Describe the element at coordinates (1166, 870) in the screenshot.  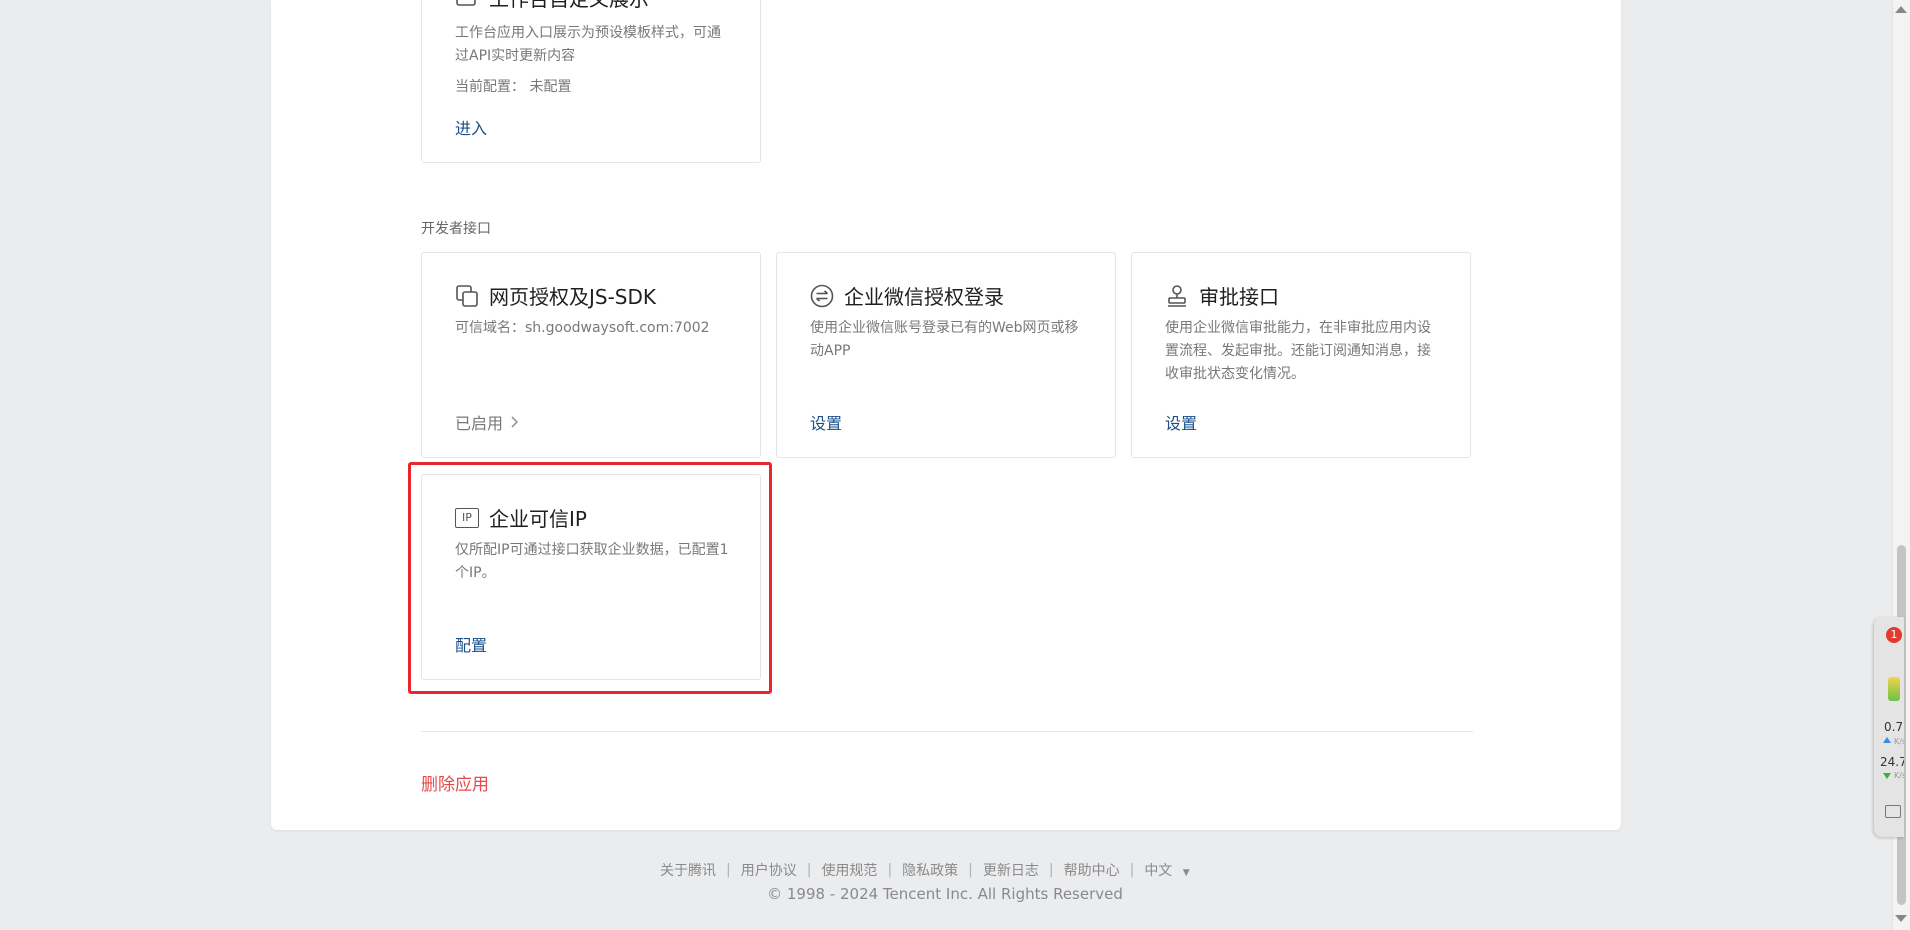
I see `language-select: 中文 ▼` at that location.